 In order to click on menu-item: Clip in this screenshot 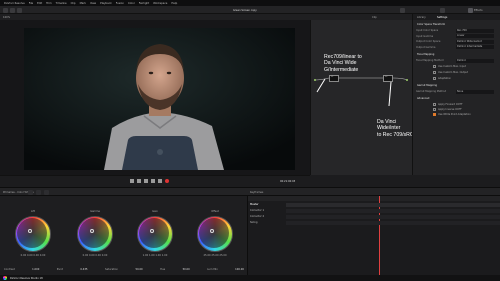, I will do `click(73, 3)`.